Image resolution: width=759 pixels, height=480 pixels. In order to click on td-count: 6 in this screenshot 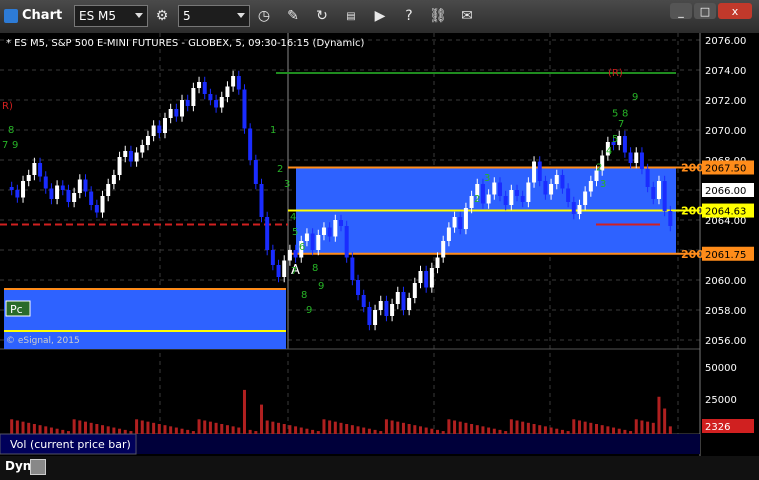, I will do `click(302, 247)`.